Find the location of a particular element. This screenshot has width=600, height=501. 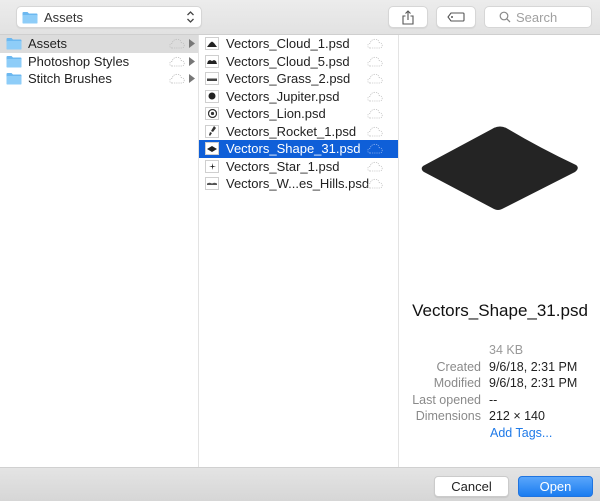

folder-label: Photoshop Styles is located at coordinates (79, 61).